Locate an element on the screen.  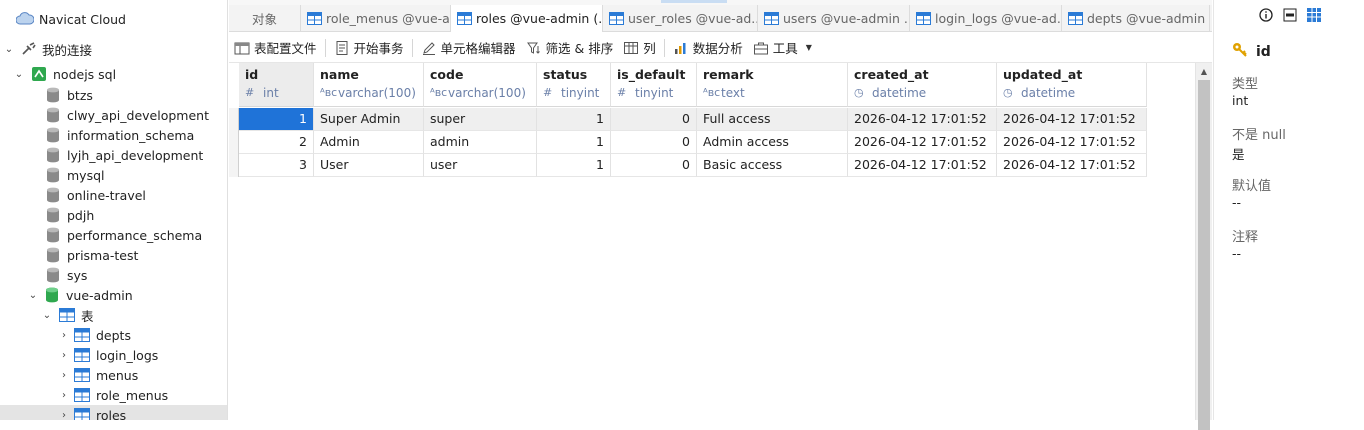
scrollbar-thumb is located at coordinates (1204, 255).